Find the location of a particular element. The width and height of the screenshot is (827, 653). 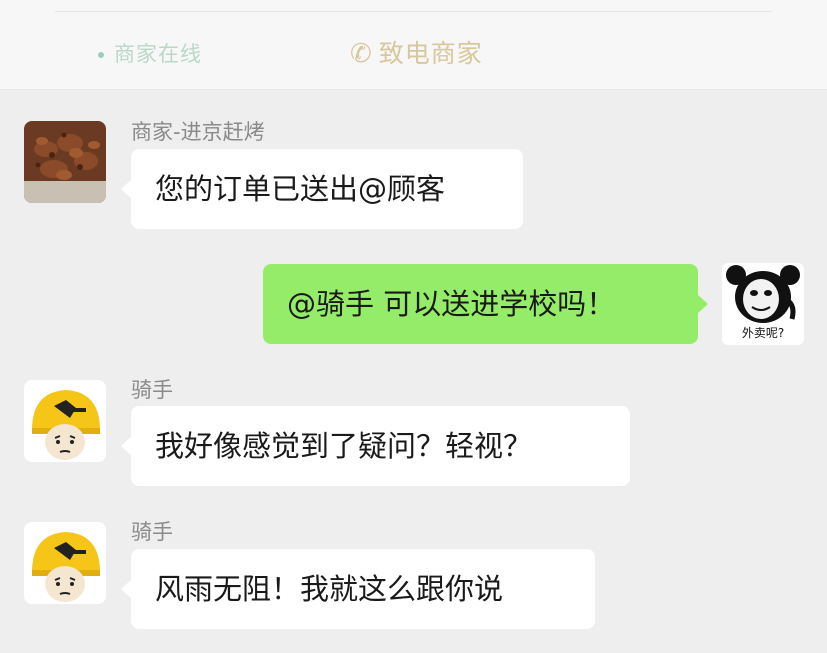

call-merchant-label: 致电商家 is located at coordinates (430, 53).